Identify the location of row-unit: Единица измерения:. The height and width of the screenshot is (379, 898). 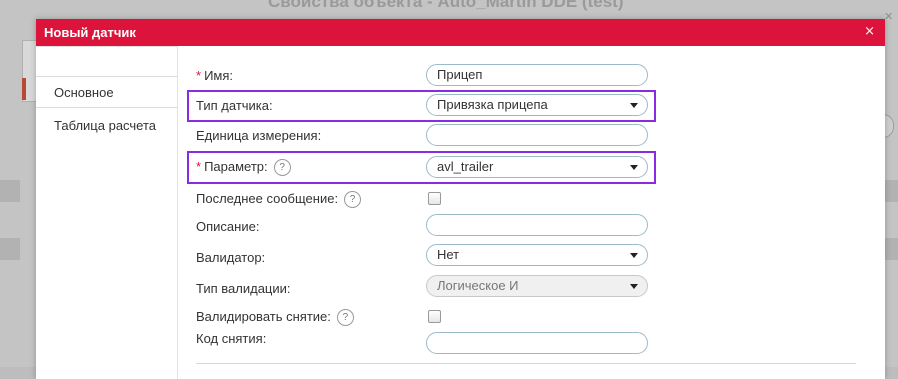
(431, 136).